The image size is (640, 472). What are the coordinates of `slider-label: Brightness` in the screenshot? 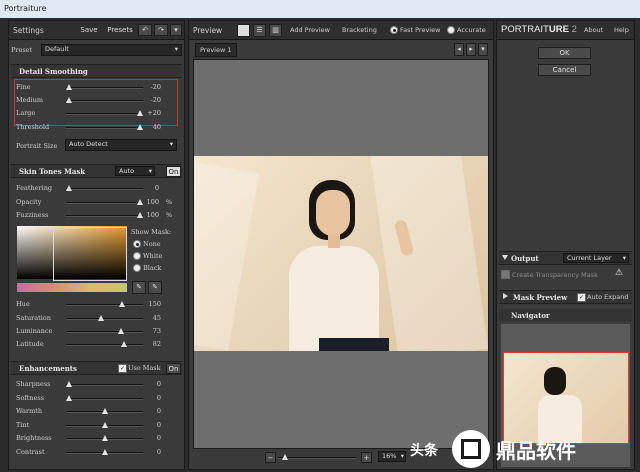 It's located at (34, 438).